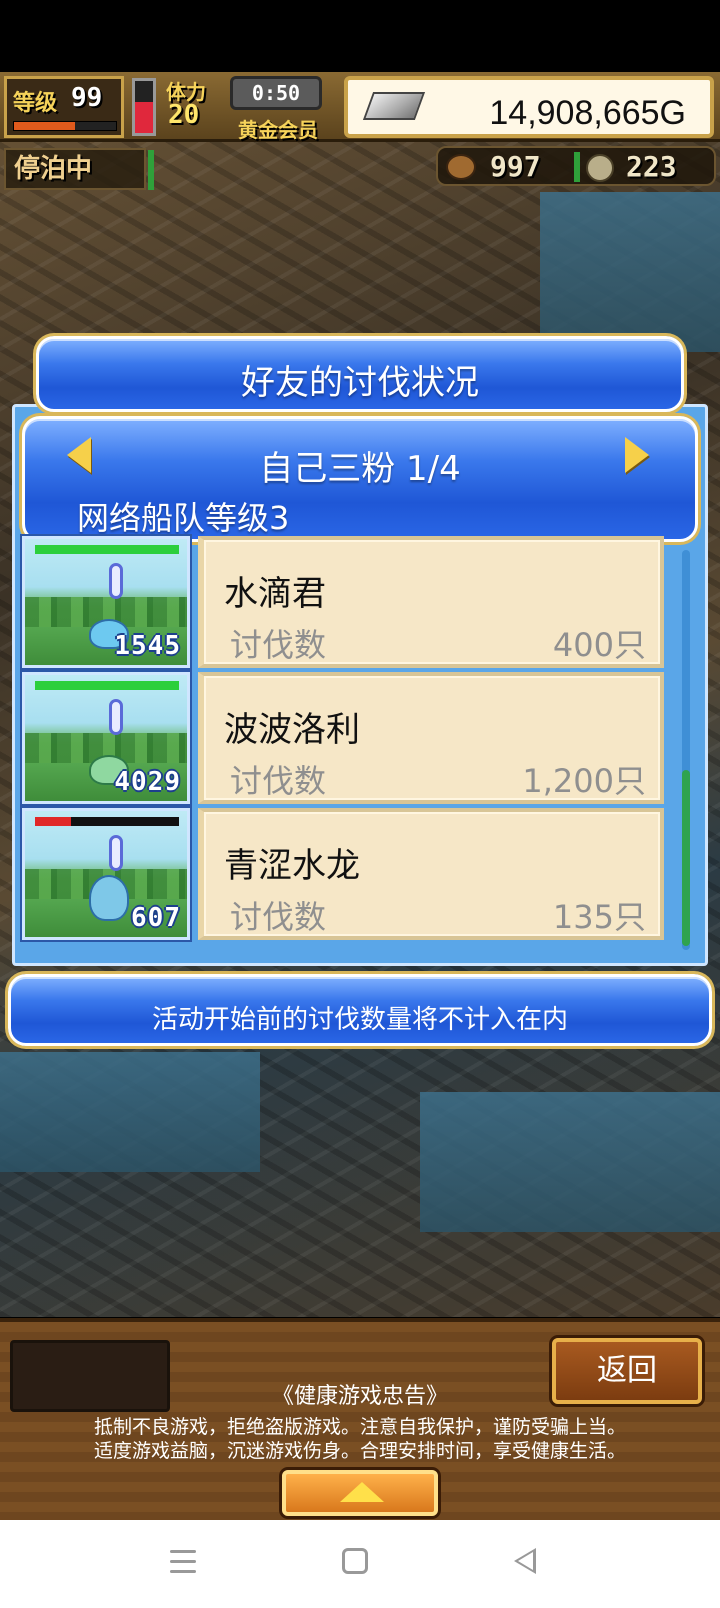 Image resolution: width=720 pixels, height=1608 pixels. I want to click on level-progress-bar, so click(65, 126).